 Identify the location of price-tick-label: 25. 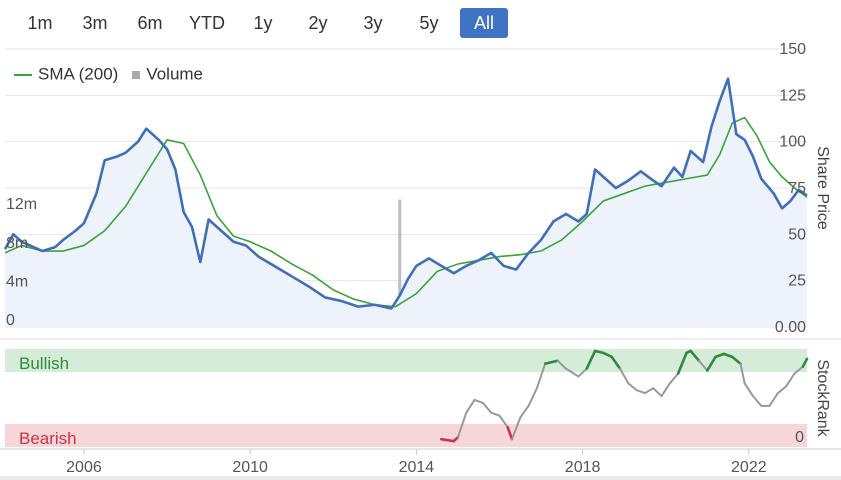
(797, 281).